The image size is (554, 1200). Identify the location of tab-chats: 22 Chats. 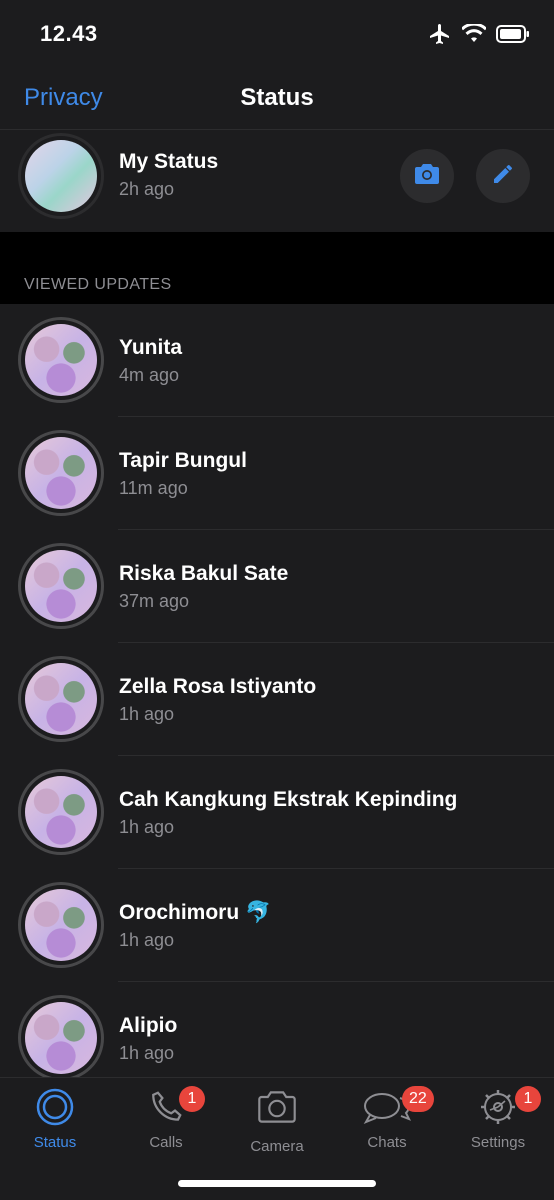
(387, 1118).